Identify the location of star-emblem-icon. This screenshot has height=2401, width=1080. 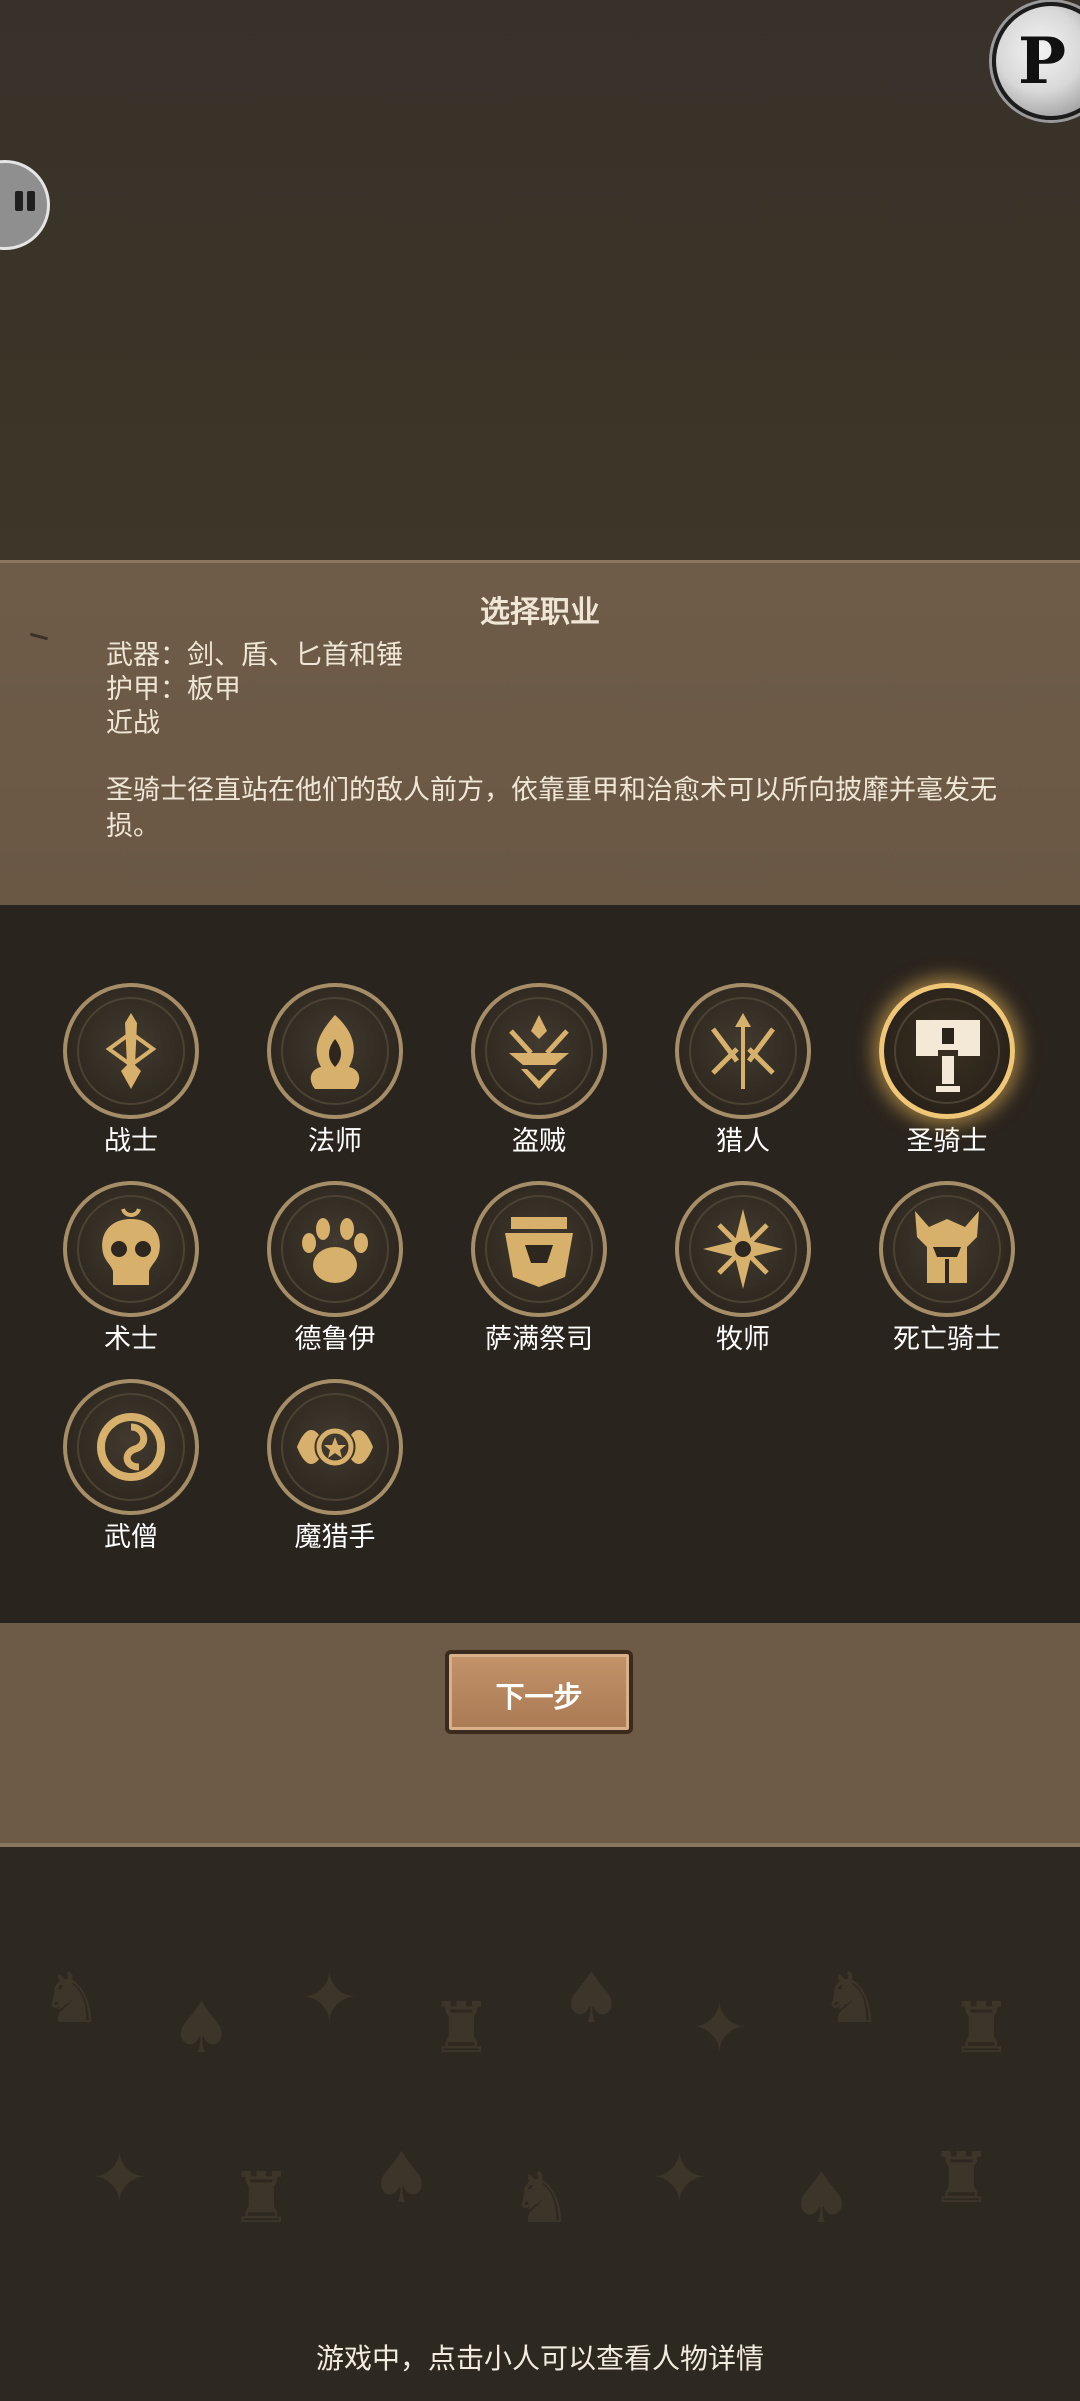
(743, 1249).